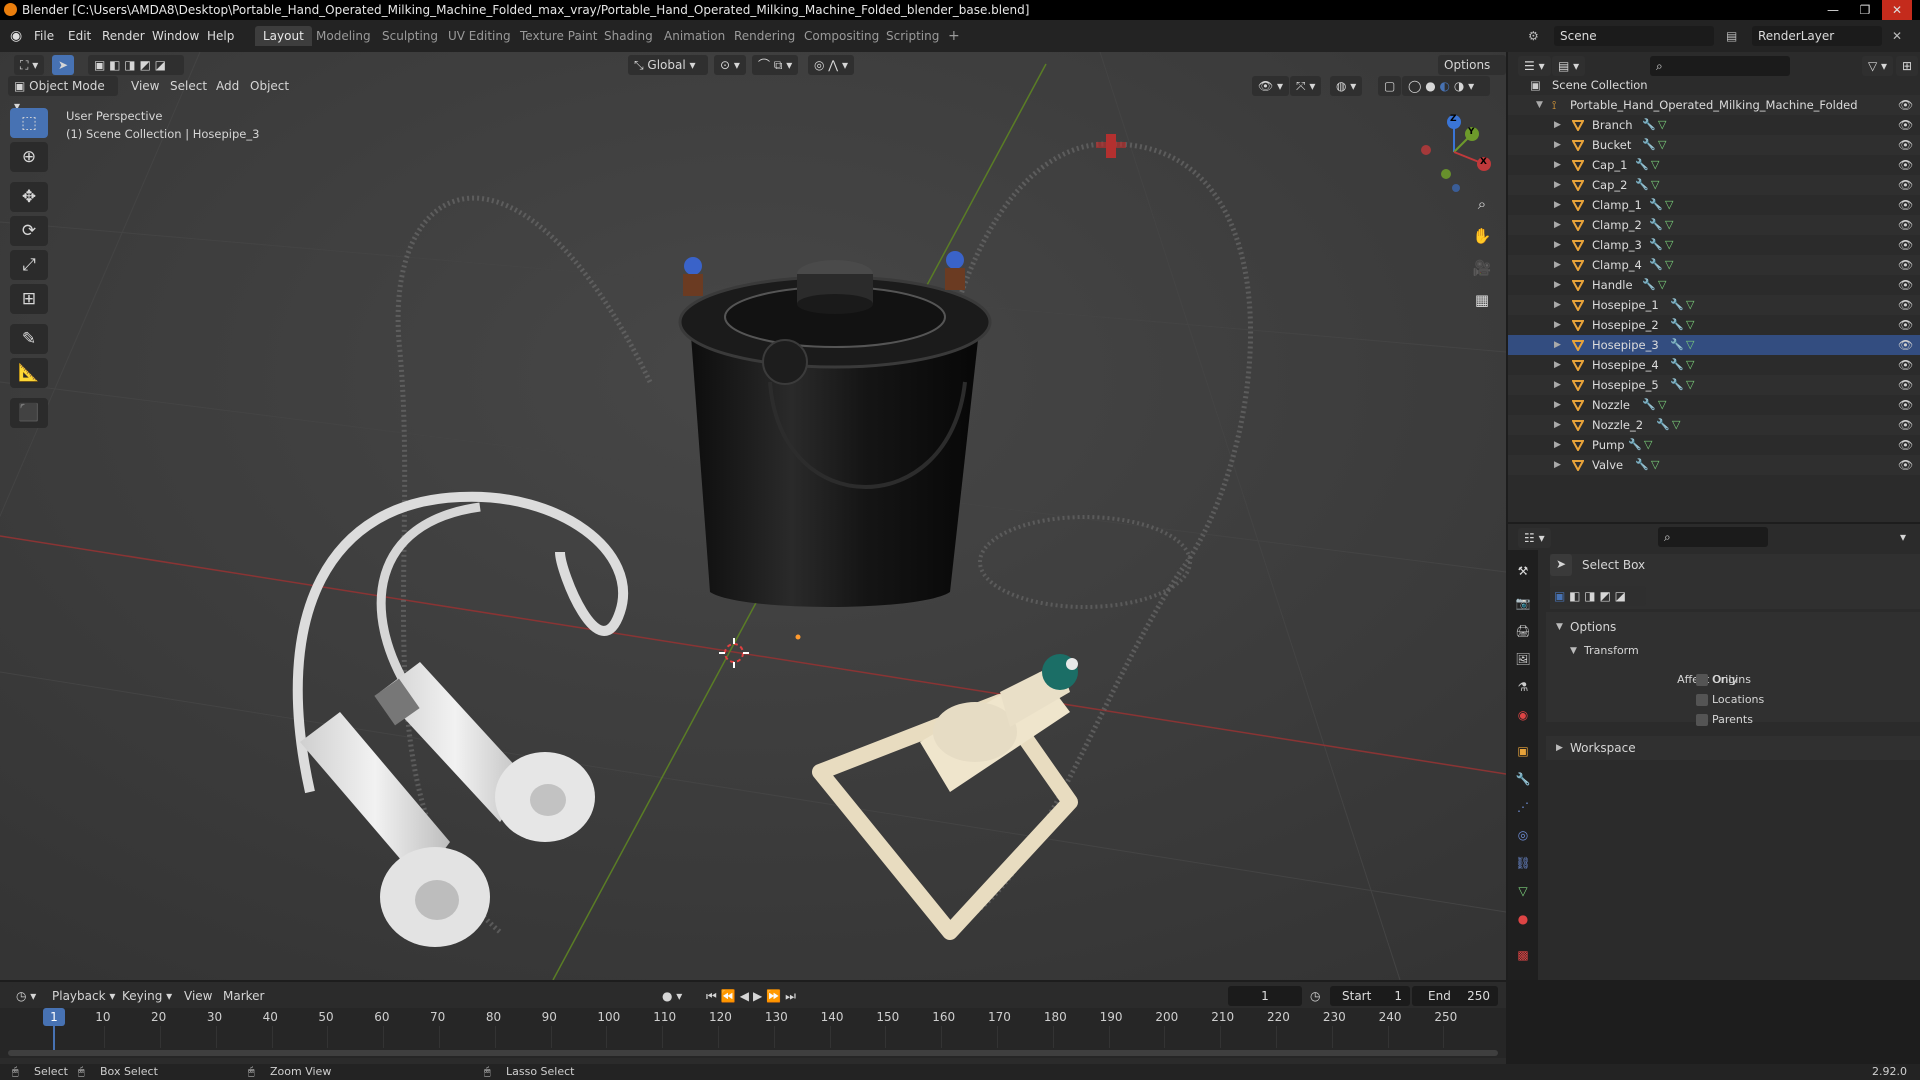 This screenshot has height=1080, width=1920. Describe the element at coordinates (1817, 36) in the screenshot. I see `render-layer-field: RenderLayer` at that location.